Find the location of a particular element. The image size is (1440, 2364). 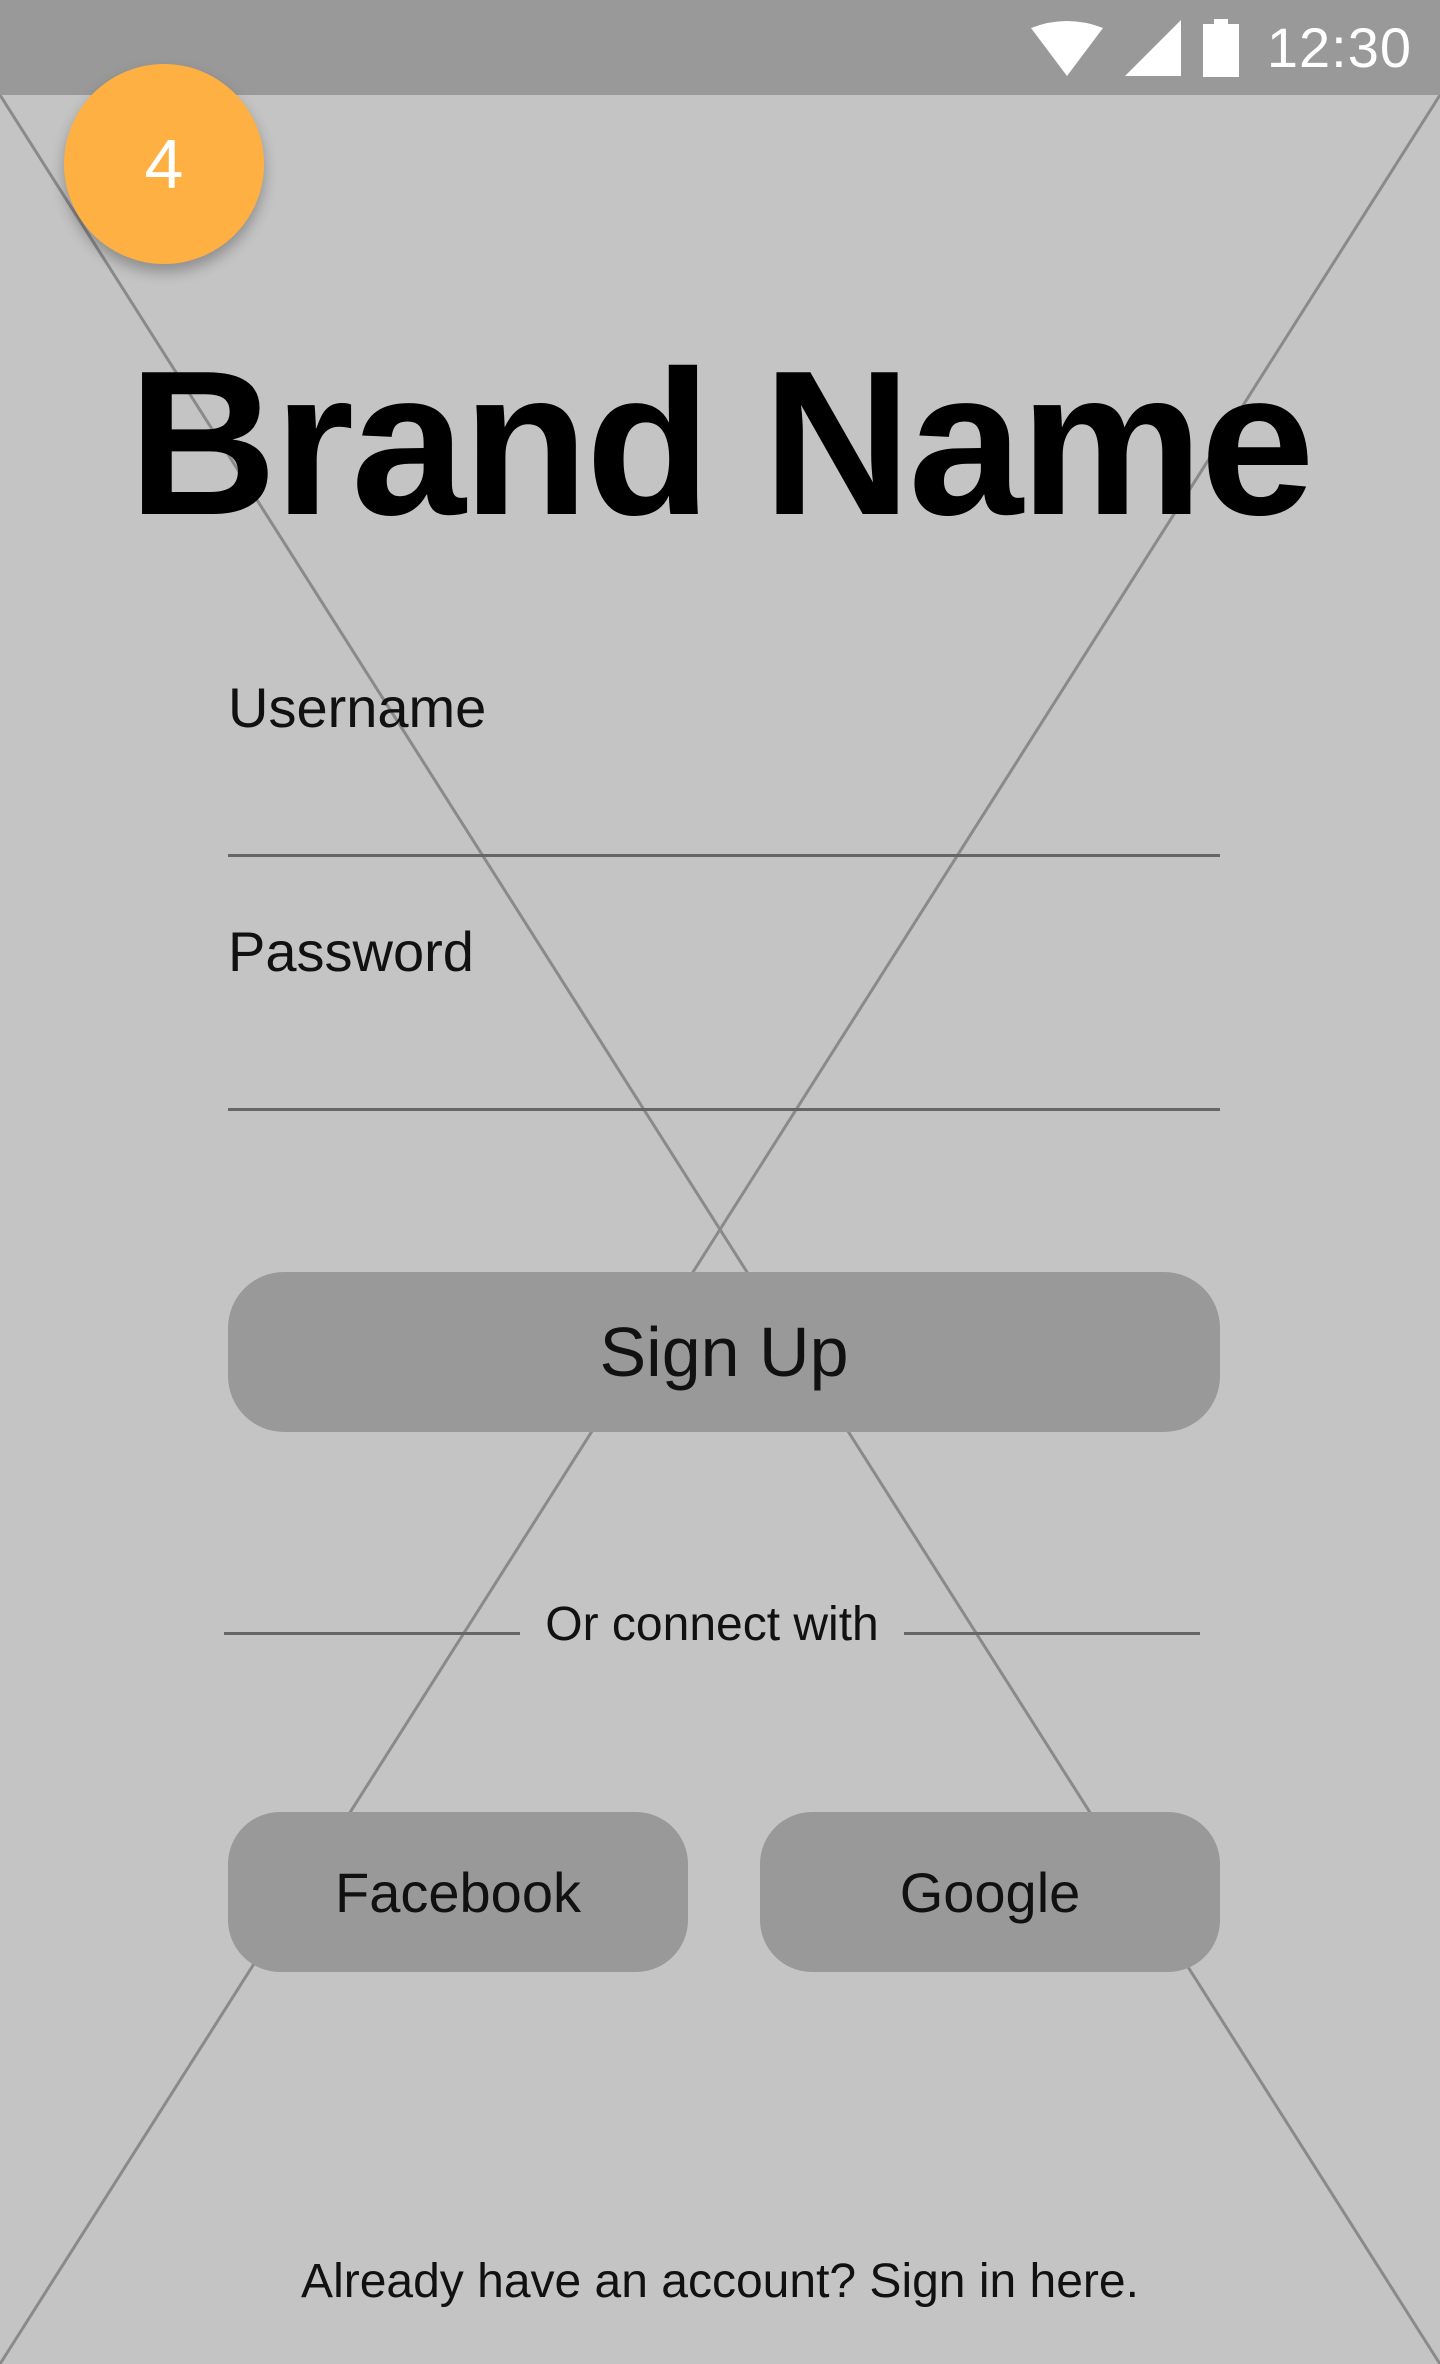

status-icons: 12:30 is located at coordinates (1221, 47).